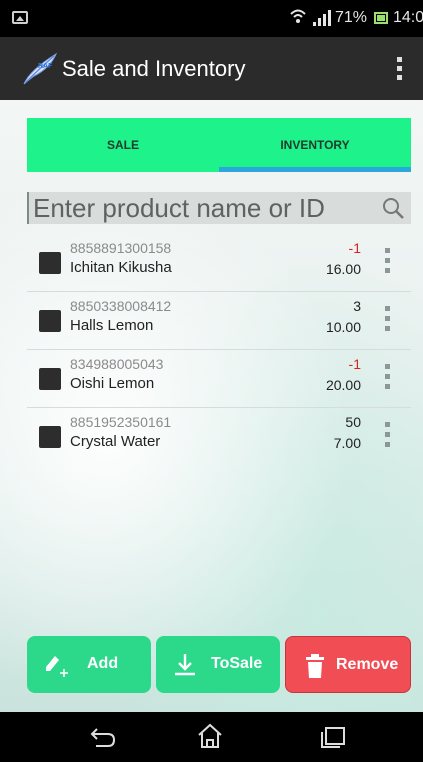  I want to click on gallery-icon, so click(20, 17).